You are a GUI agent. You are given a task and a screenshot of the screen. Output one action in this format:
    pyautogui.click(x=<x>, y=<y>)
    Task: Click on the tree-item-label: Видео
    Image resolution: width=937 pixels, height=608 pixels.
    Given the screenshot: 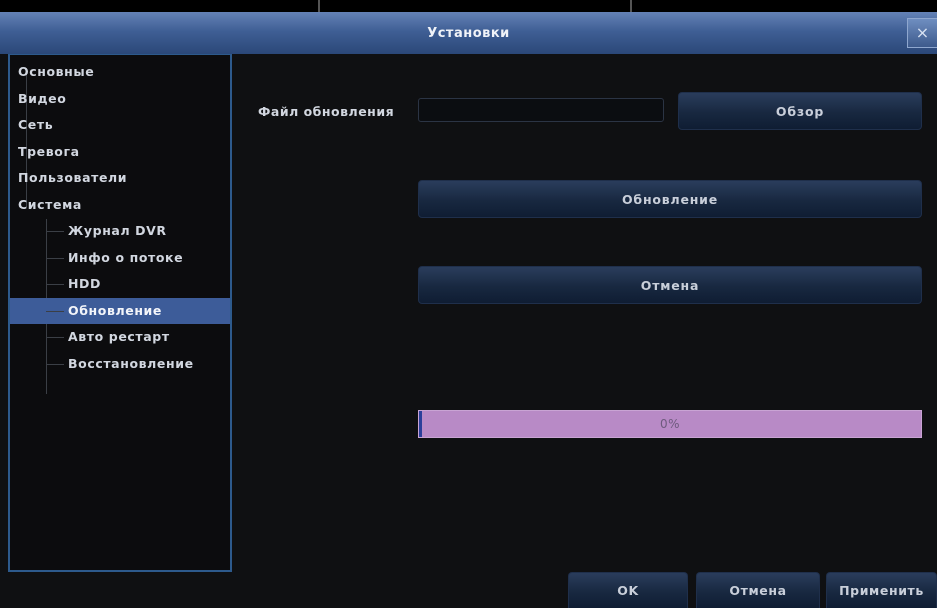 What is the action you would take?
    pyautogui.click(x=42, y=98)
    